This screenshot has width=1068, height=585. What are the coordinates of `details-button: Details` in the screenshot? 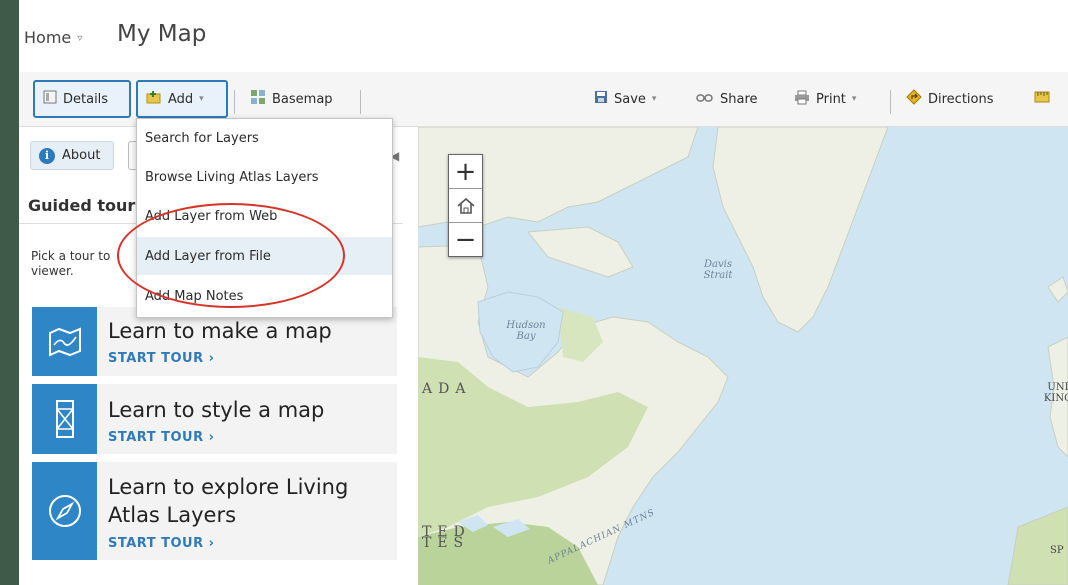 It's located at (82, 99).